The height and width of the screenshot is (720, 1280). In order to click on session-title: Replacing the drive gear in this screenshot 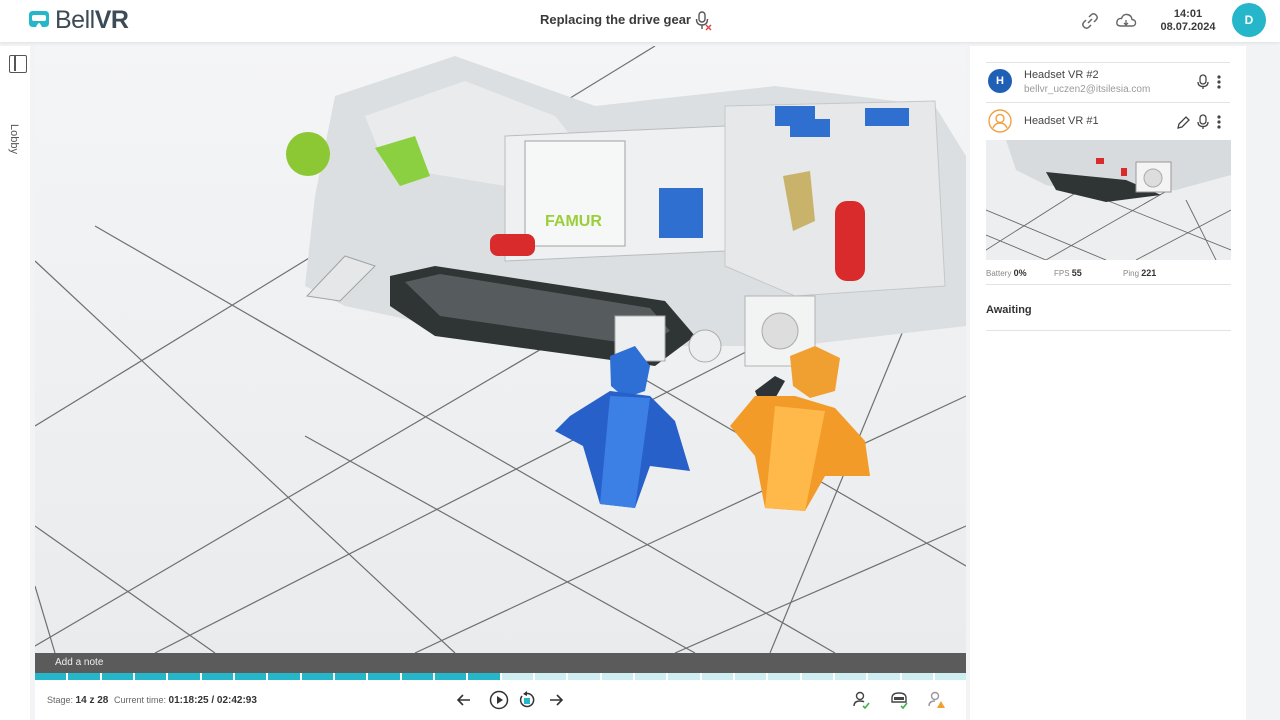, I will do `click(615, 19)`.